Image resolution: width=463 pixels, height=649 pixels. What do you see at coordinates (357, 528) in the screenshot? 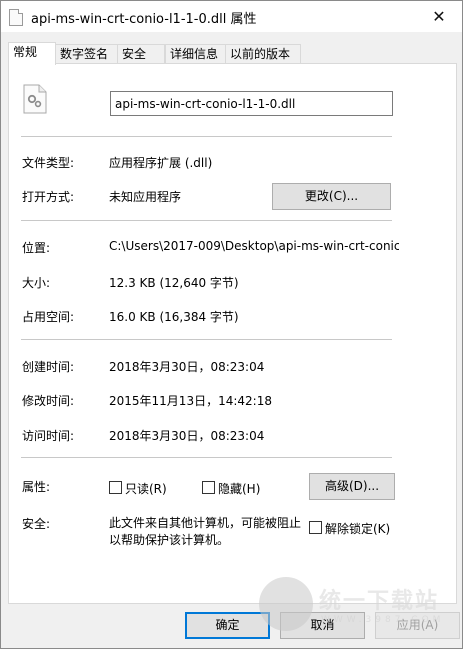
I see `unblock-label: 解除锁定(K)` at bounding box center [357, 528].